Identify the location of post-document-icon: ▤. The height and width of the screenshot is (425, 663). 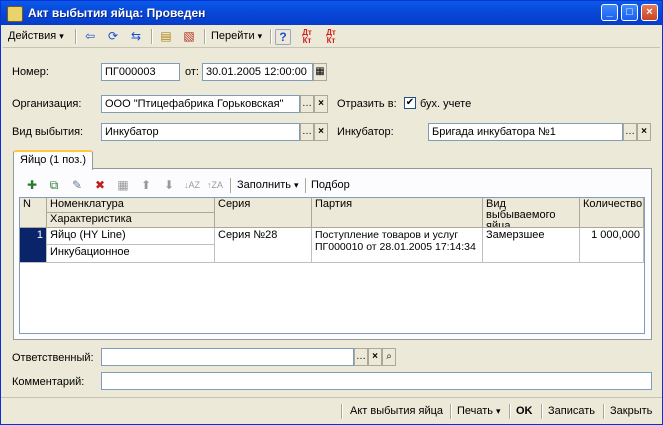
(166, 36).